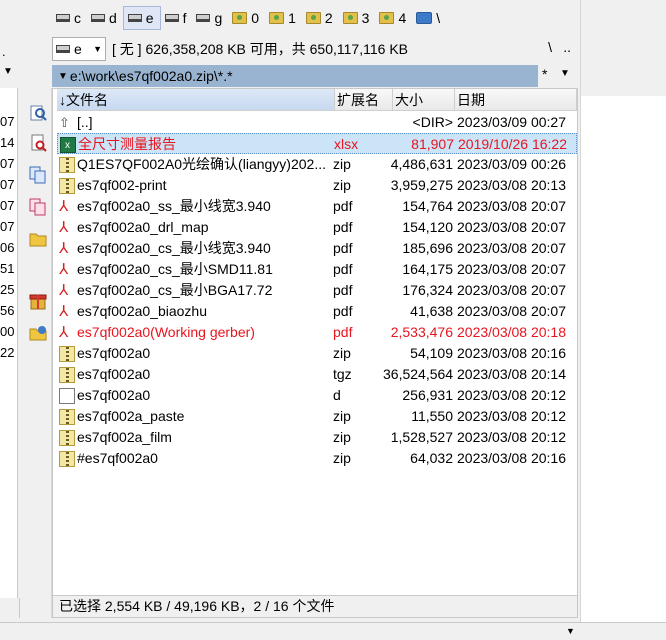 This screenshot has height=640, width=666. Describe the element at coordinates (421, 164) in the screenshot. I see `file-size: 4,486,631` at that location.